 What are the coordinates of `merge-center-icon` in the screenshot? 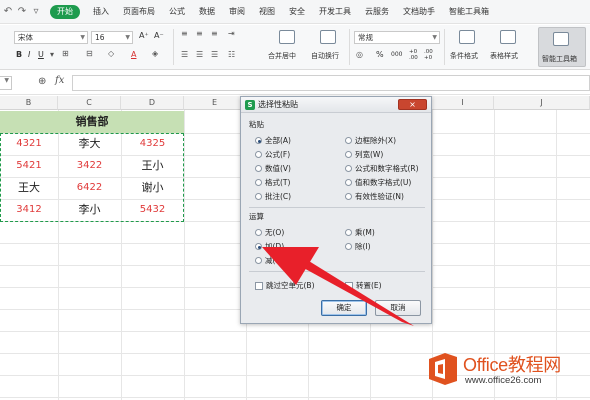 It's located at (287, 37).